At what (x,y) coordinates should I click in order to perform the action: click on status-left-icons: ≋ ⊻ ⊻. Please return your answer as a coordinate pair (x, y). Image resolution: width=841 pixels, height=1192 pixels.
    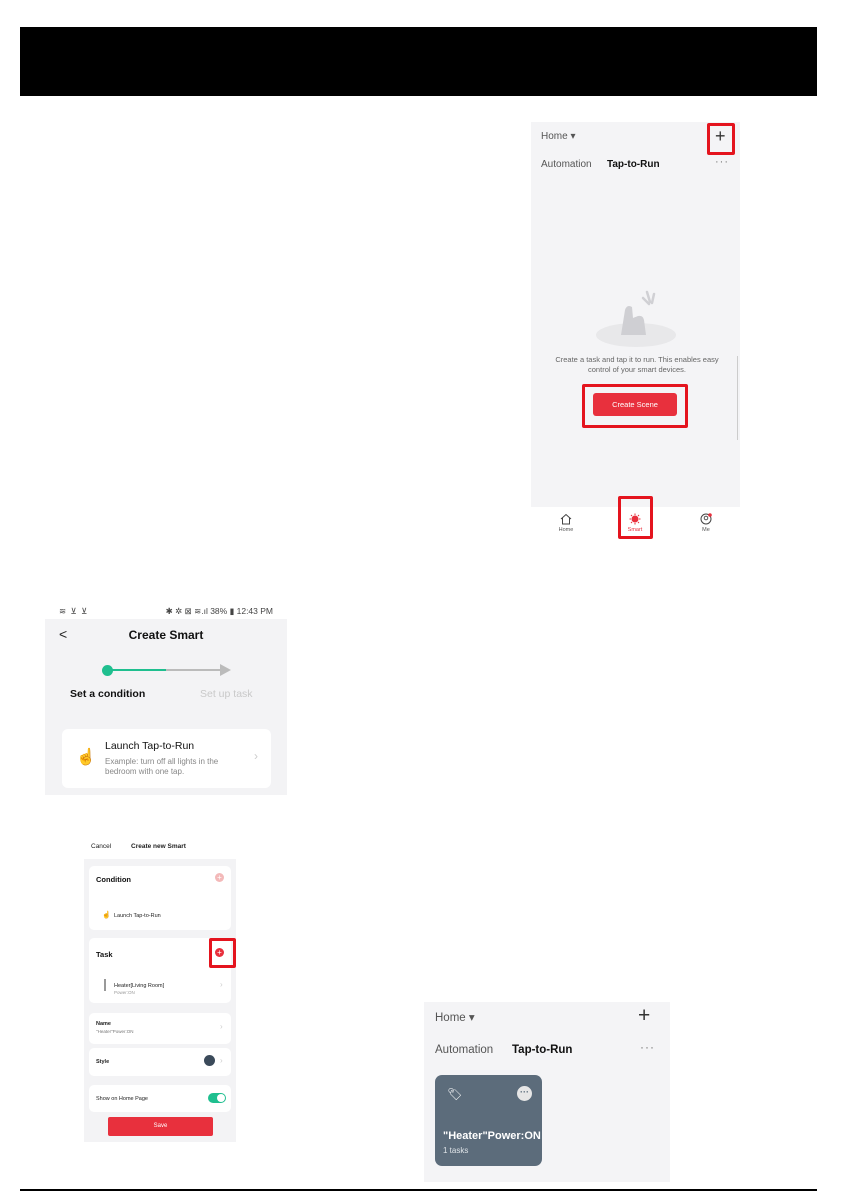
    Looking at the image, I should click on (74, 611).